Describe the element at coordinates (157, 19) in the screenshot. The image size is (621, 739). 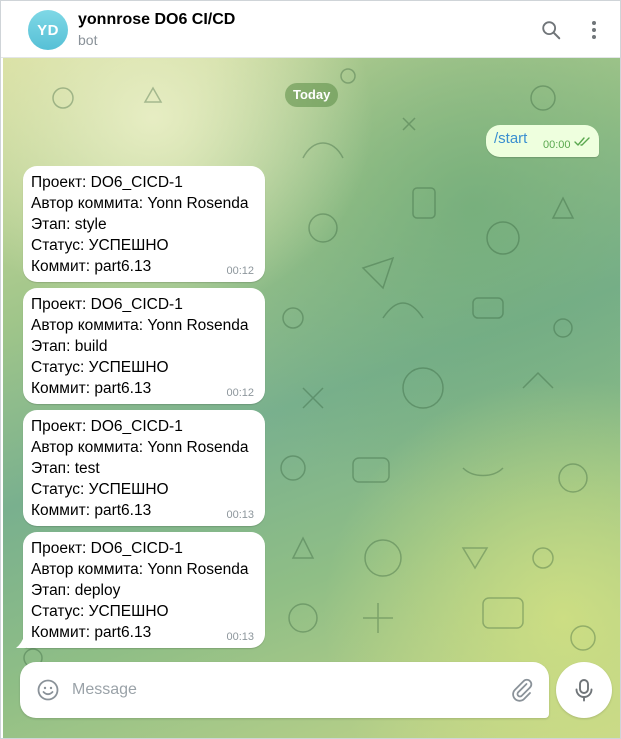
I see `chat-title: yonnrose DO6 CI/CD` at that location.